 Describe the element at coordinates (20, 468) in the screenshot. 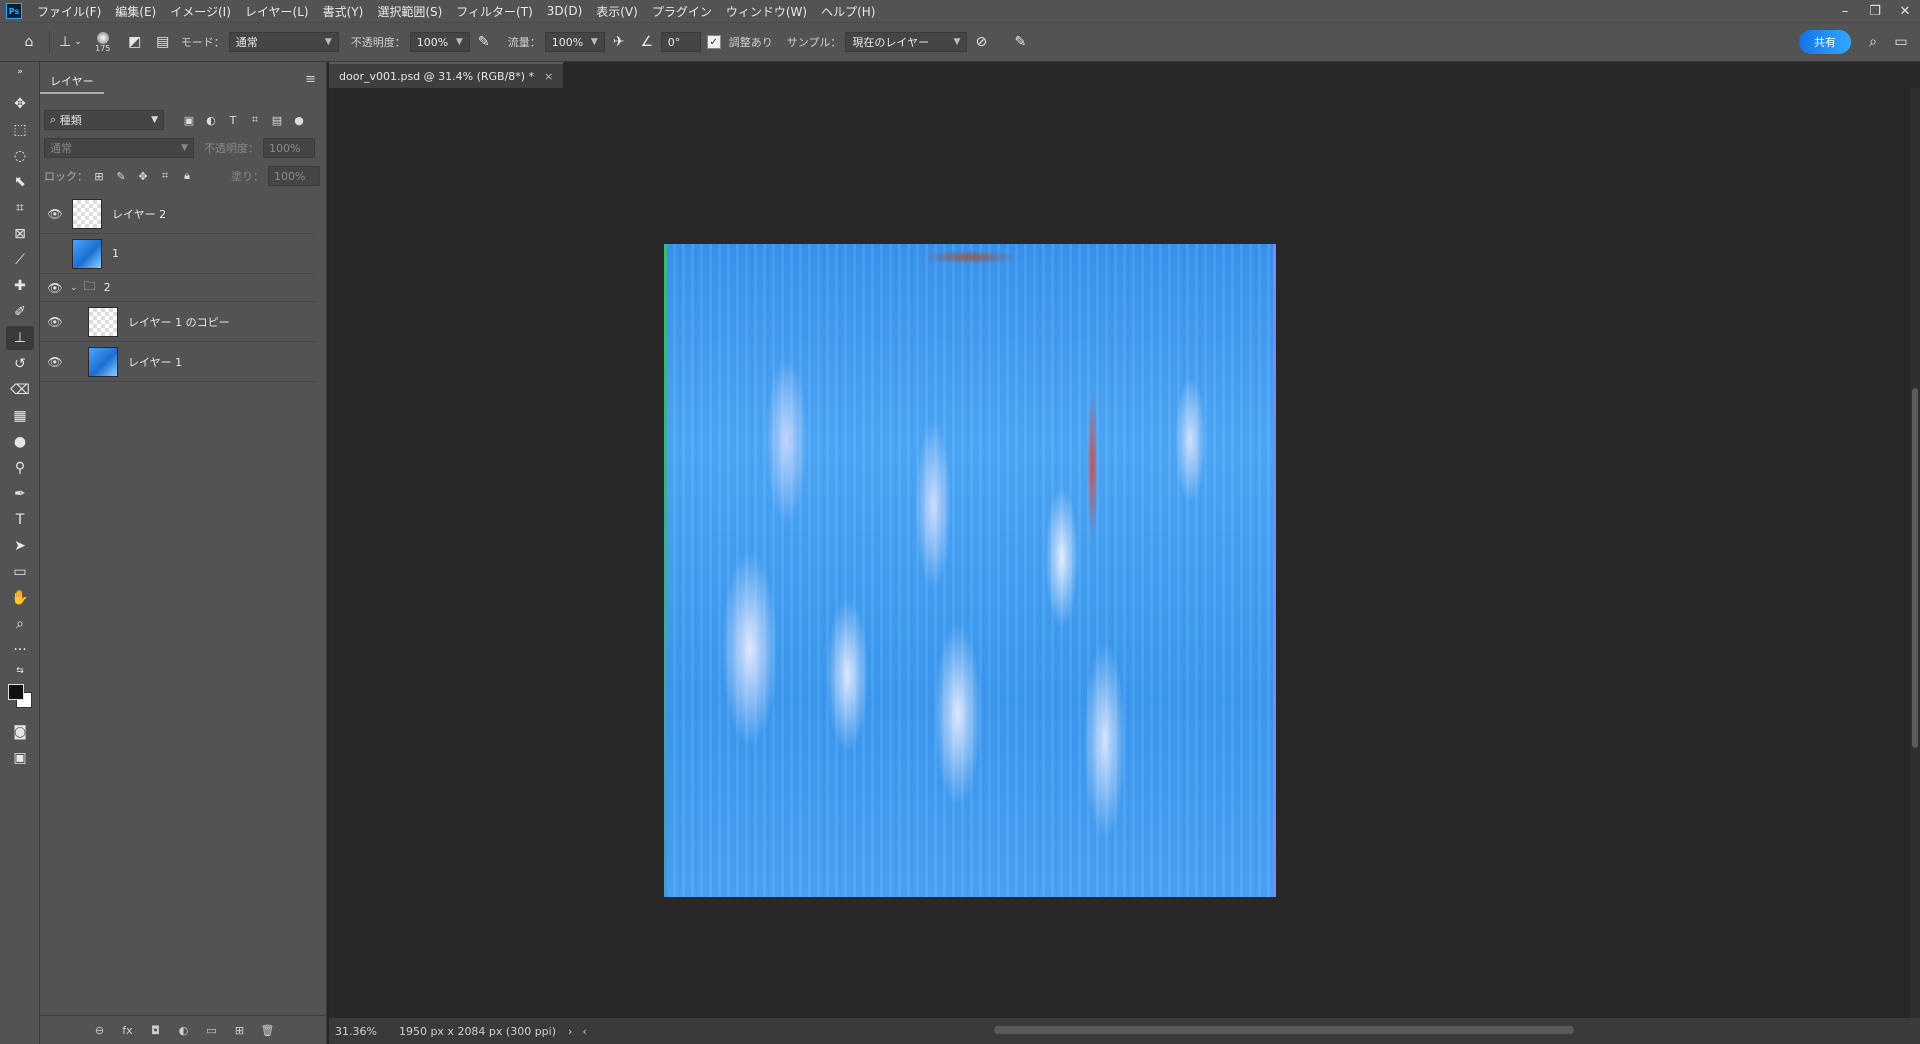

I see `dodge-tool-icon: ⚲` at that location.